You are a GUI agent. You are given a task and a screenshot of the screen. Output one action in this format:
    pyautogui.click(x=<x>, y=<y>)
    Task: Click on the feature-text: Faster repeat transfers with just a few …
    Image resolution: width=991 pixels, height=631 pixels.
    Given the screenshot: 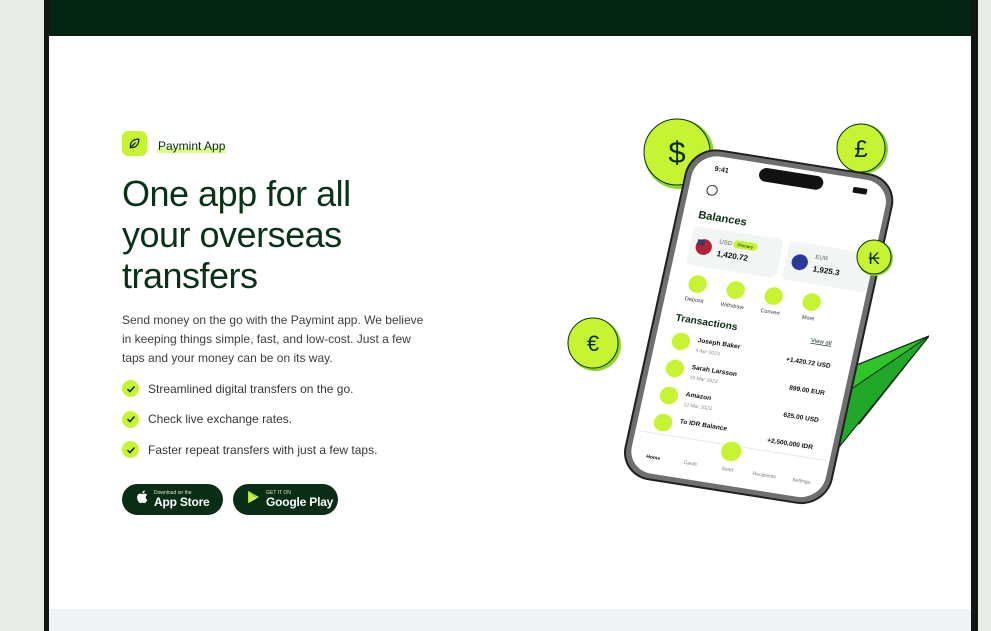 What is the action you would take?
    pyautogui.click(x=263, y=449)
    